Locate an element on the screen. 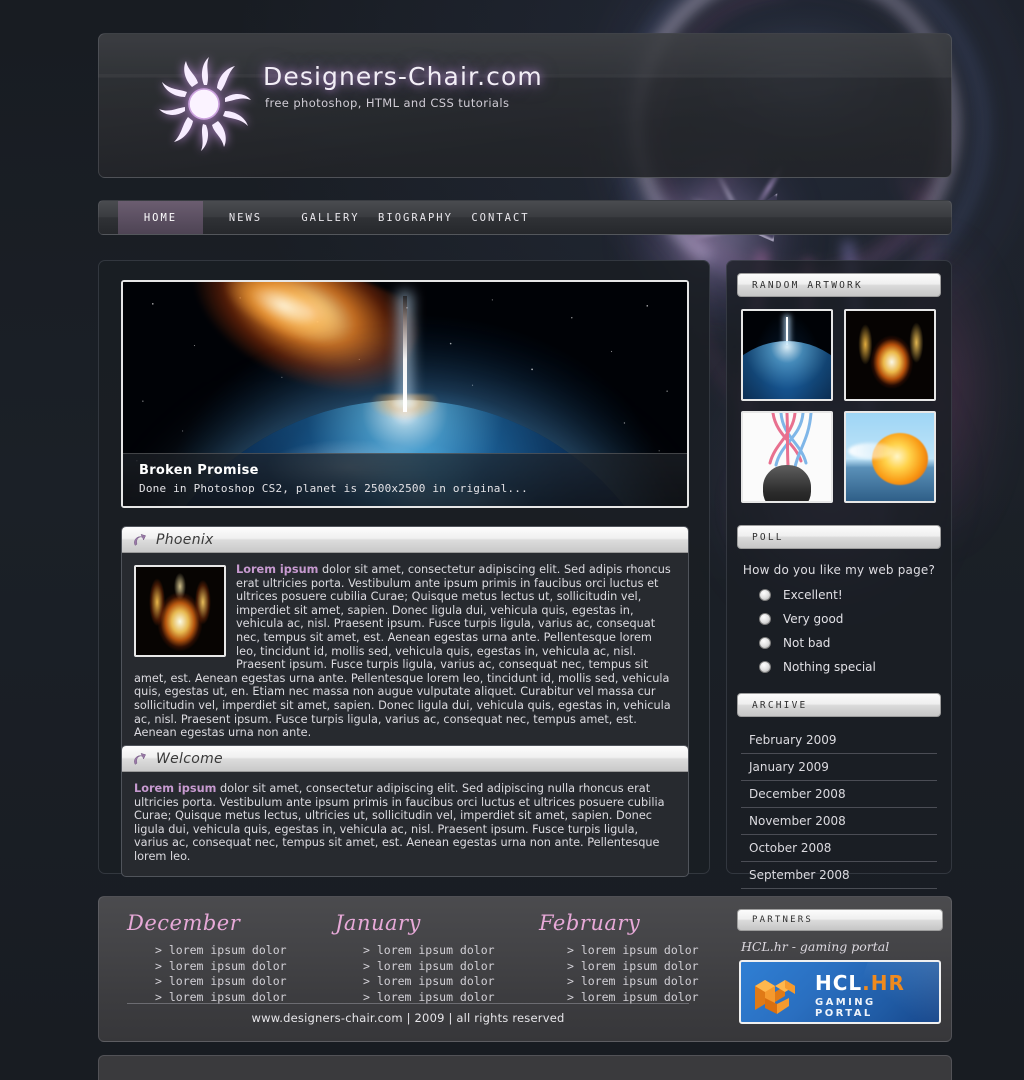  hero-beam is located at coordinates (405, 354).